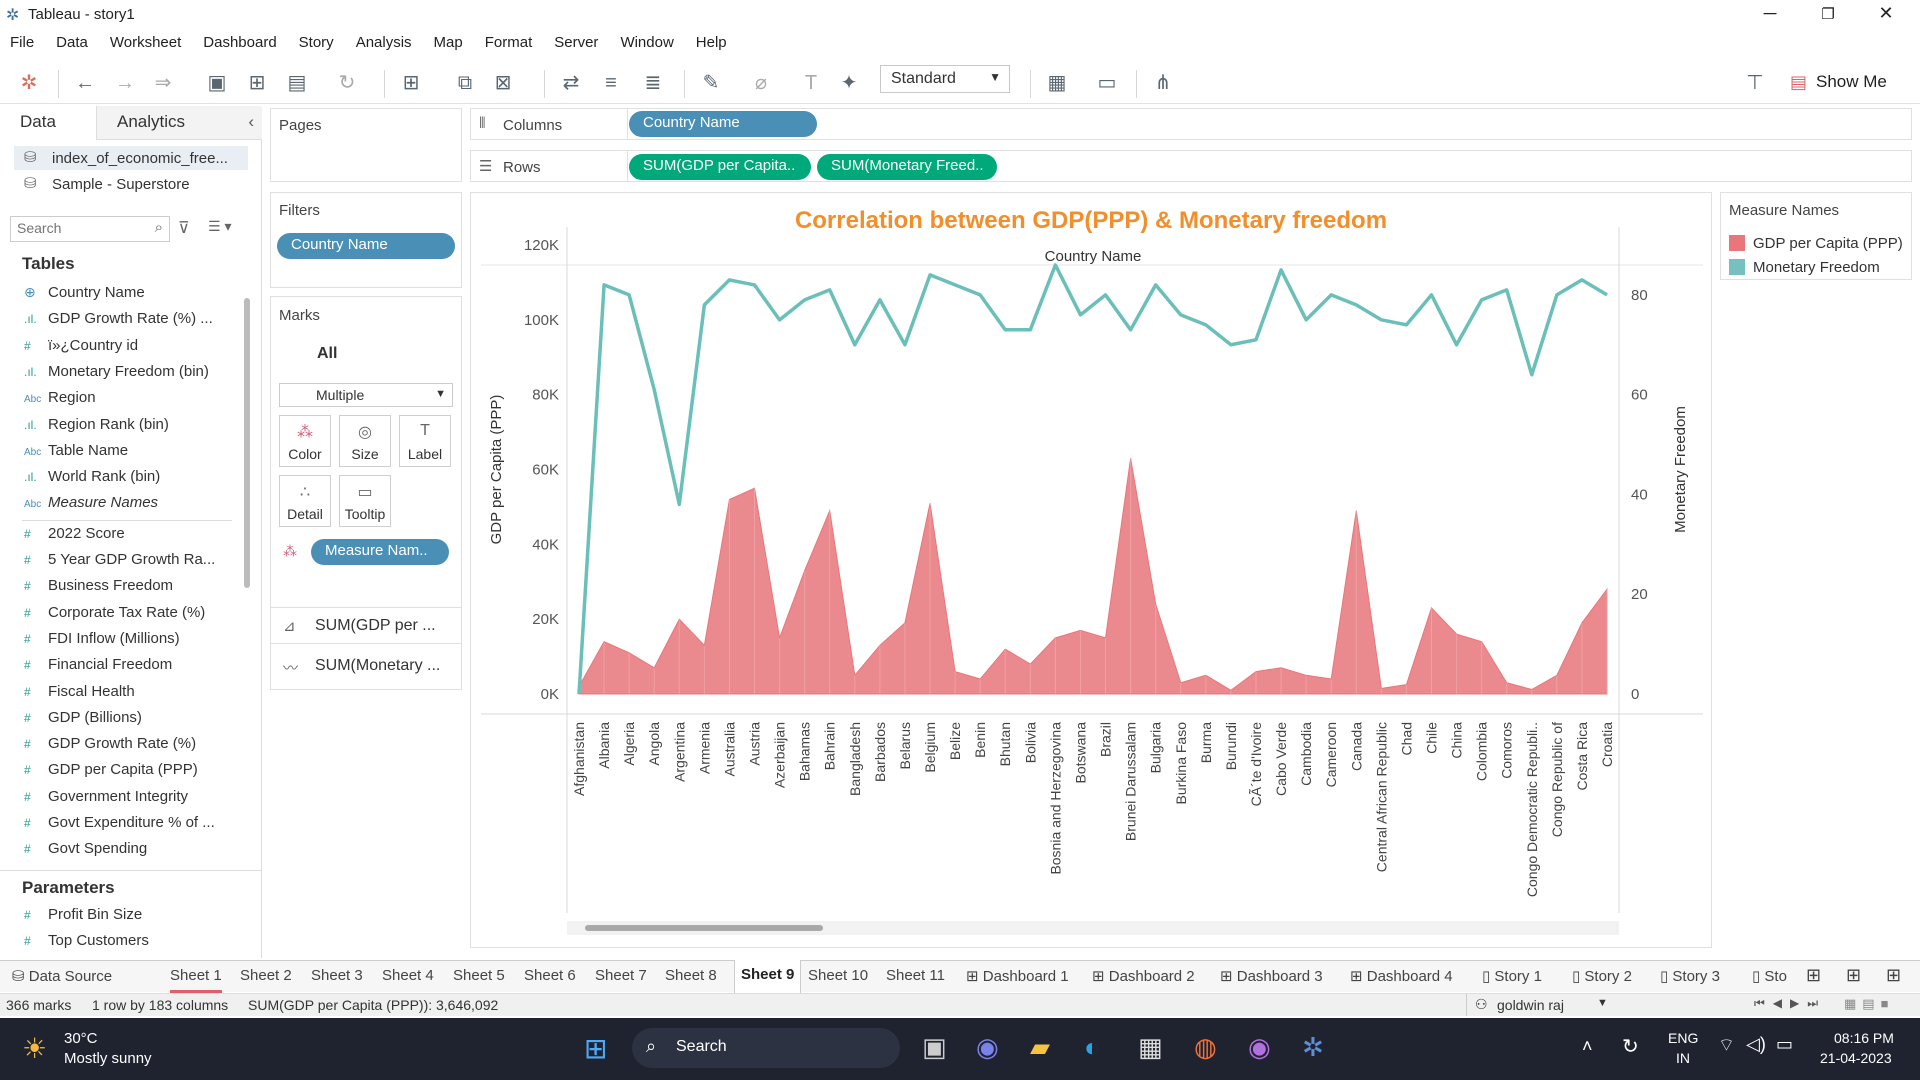 This screenshot has height=1080, width=1920. What do you see at coordinates (1790, 1003) in the screenshot?
I see `sheet-navigation-icon: ⏮◀▶⏭` at bounding box center [1790, 1003].